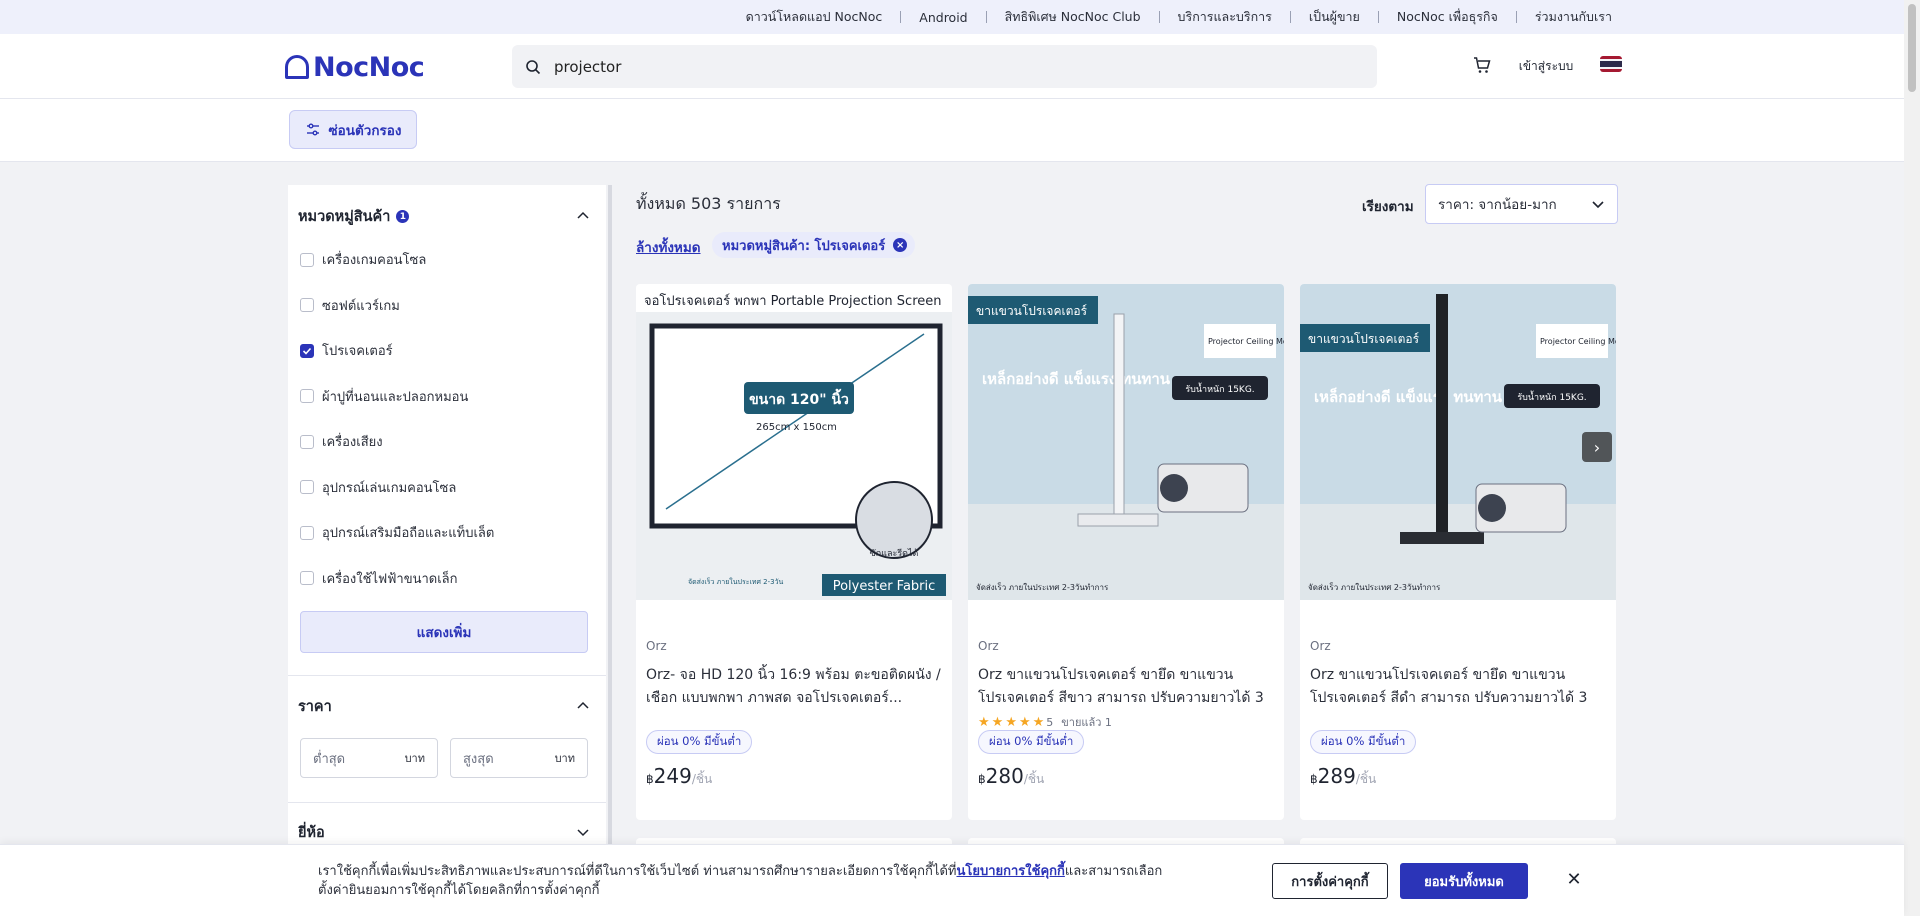  I want to click on category-item: อุปกรณ์เล่นเกมคอนโซล, so click(378, 487).